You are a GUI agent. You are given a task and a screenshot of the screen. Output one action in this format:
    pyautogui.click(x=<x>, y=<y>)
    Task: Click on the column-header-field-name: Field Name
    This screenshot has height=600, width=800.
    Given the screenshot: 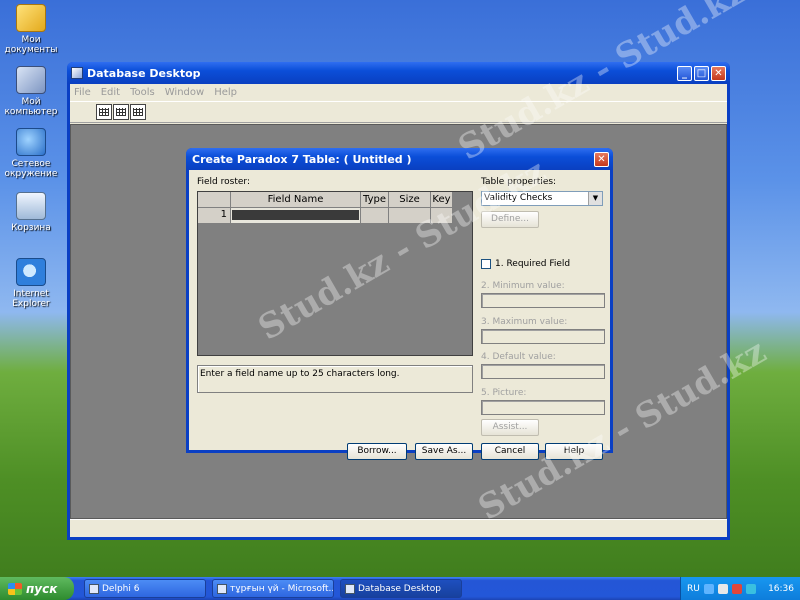 What is the action you would take?
    pyautogui.click(x=296, y=200)
    